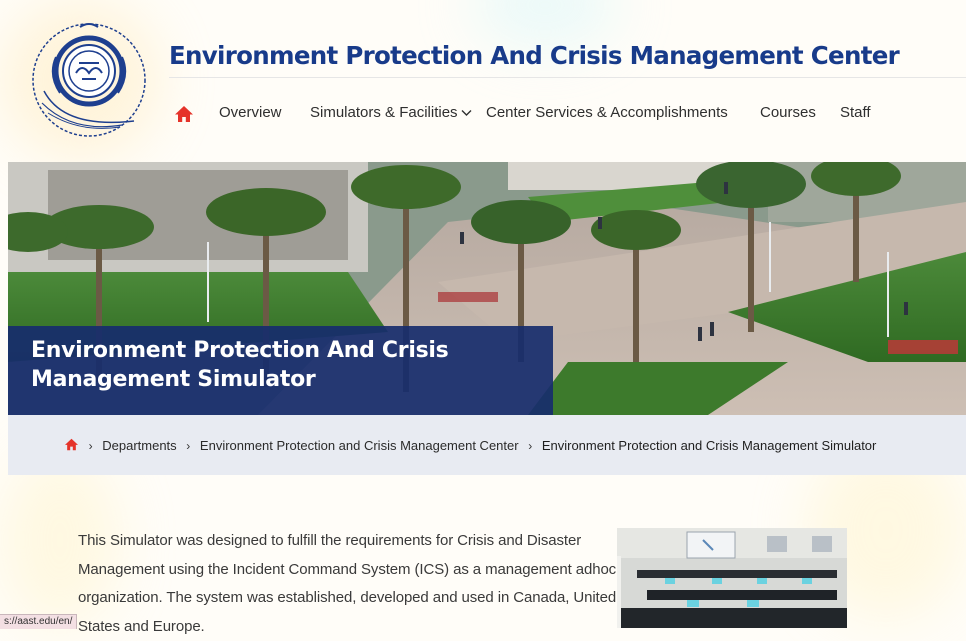 The image size is (966, 641). Describe the element at coordinates (788, 112) in the screenshot. I see `nav-item-courses: Courses` at that location.